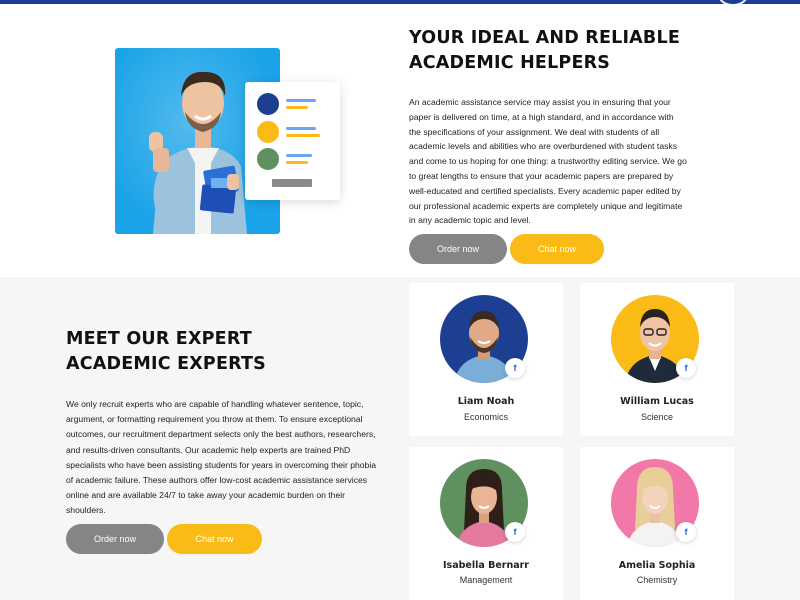  Describe the element at coordinates (86, 510) in the screenshot. I see `paragraph-line: shoulders.` at that location.